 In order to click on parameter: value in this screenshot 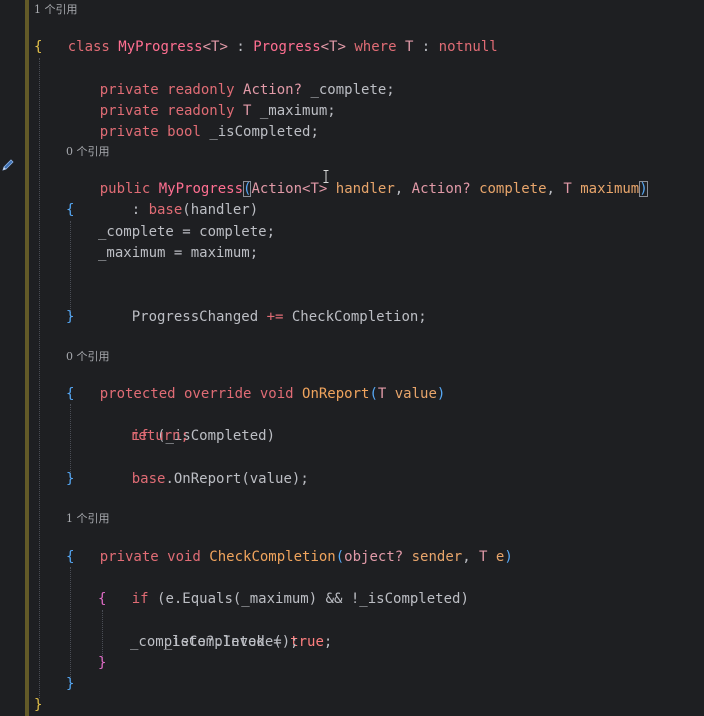, I will do `click(415, 394)`.